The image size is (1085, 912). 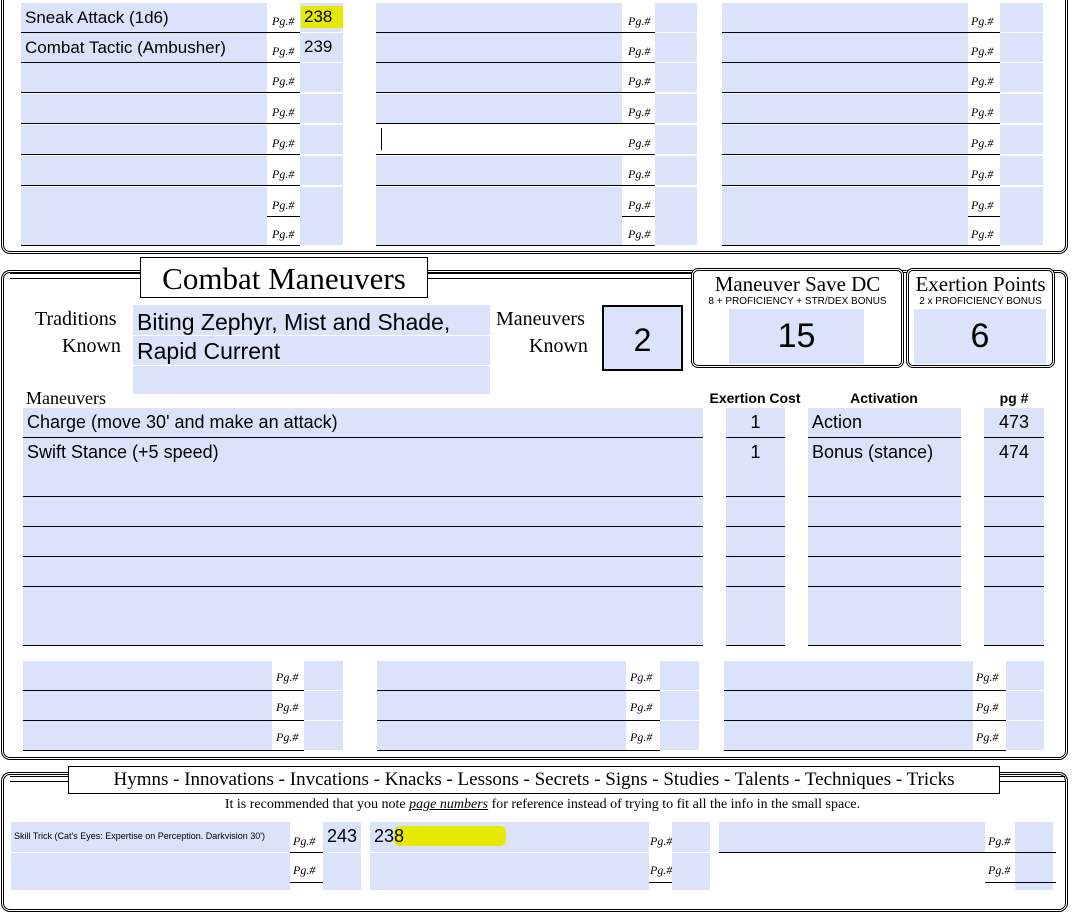 I want to click on maneuvers-known-box: 2, so click(x=642, y=338).